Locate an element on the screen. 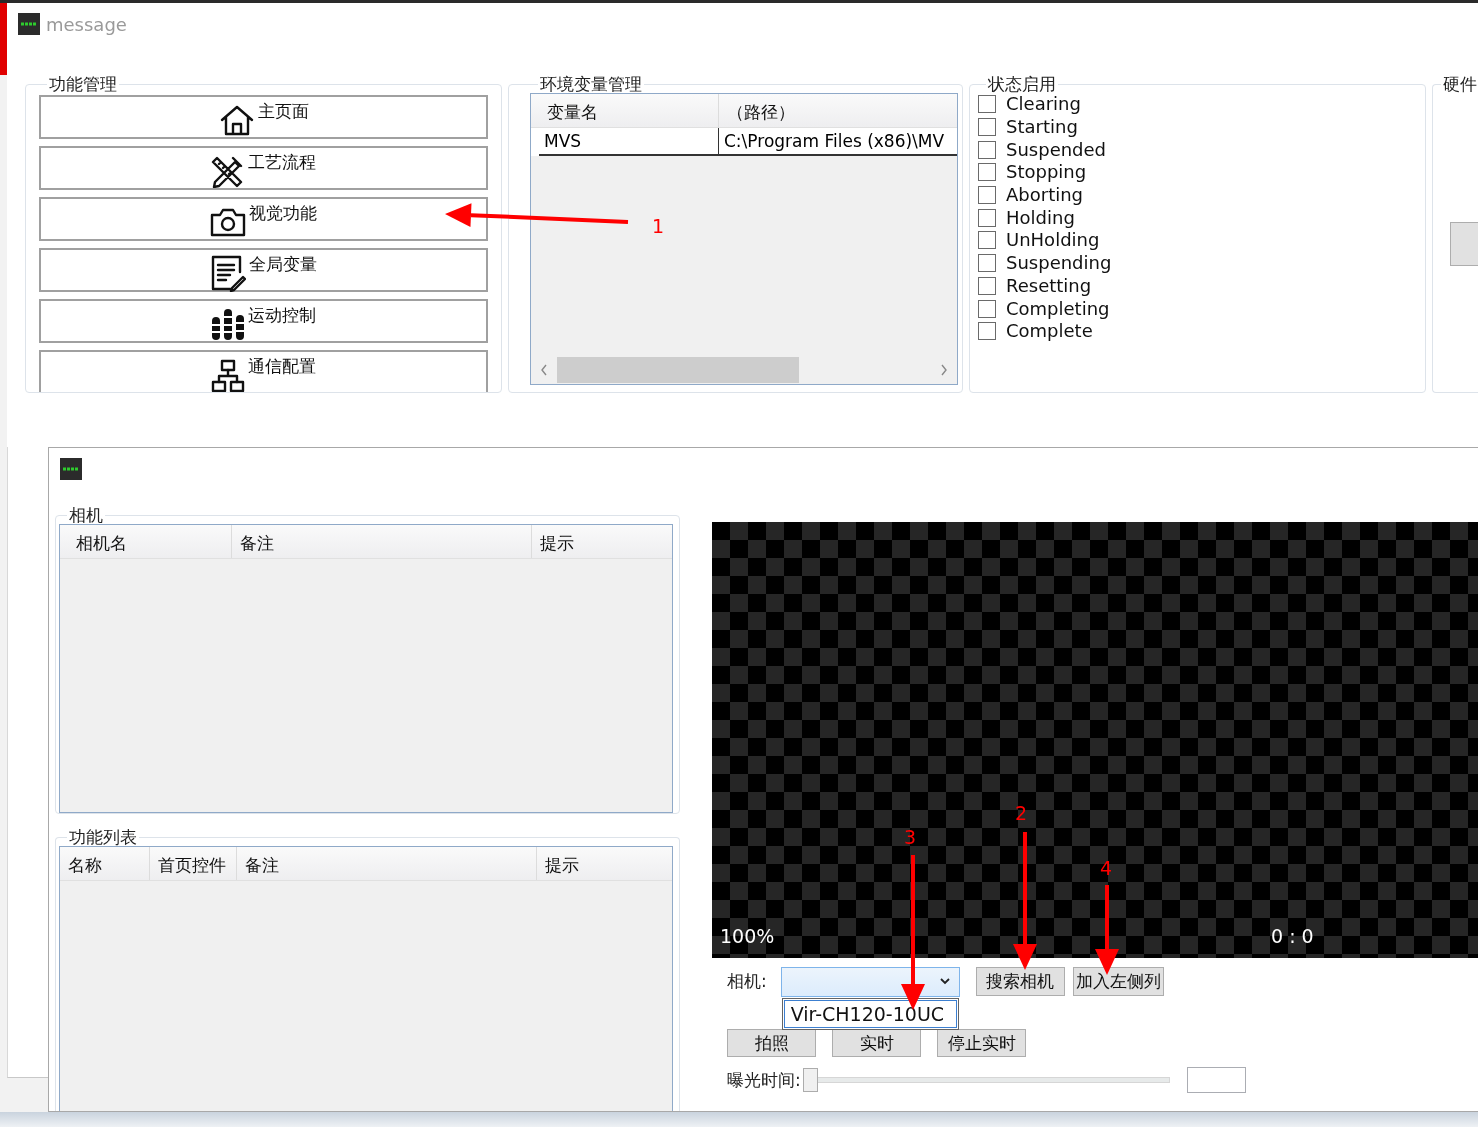 Image resolution: width=1478 pixels, height=1127 pixels. table-cell: C:\Program Files (x86)\MV is located at coordinates (838, 142).